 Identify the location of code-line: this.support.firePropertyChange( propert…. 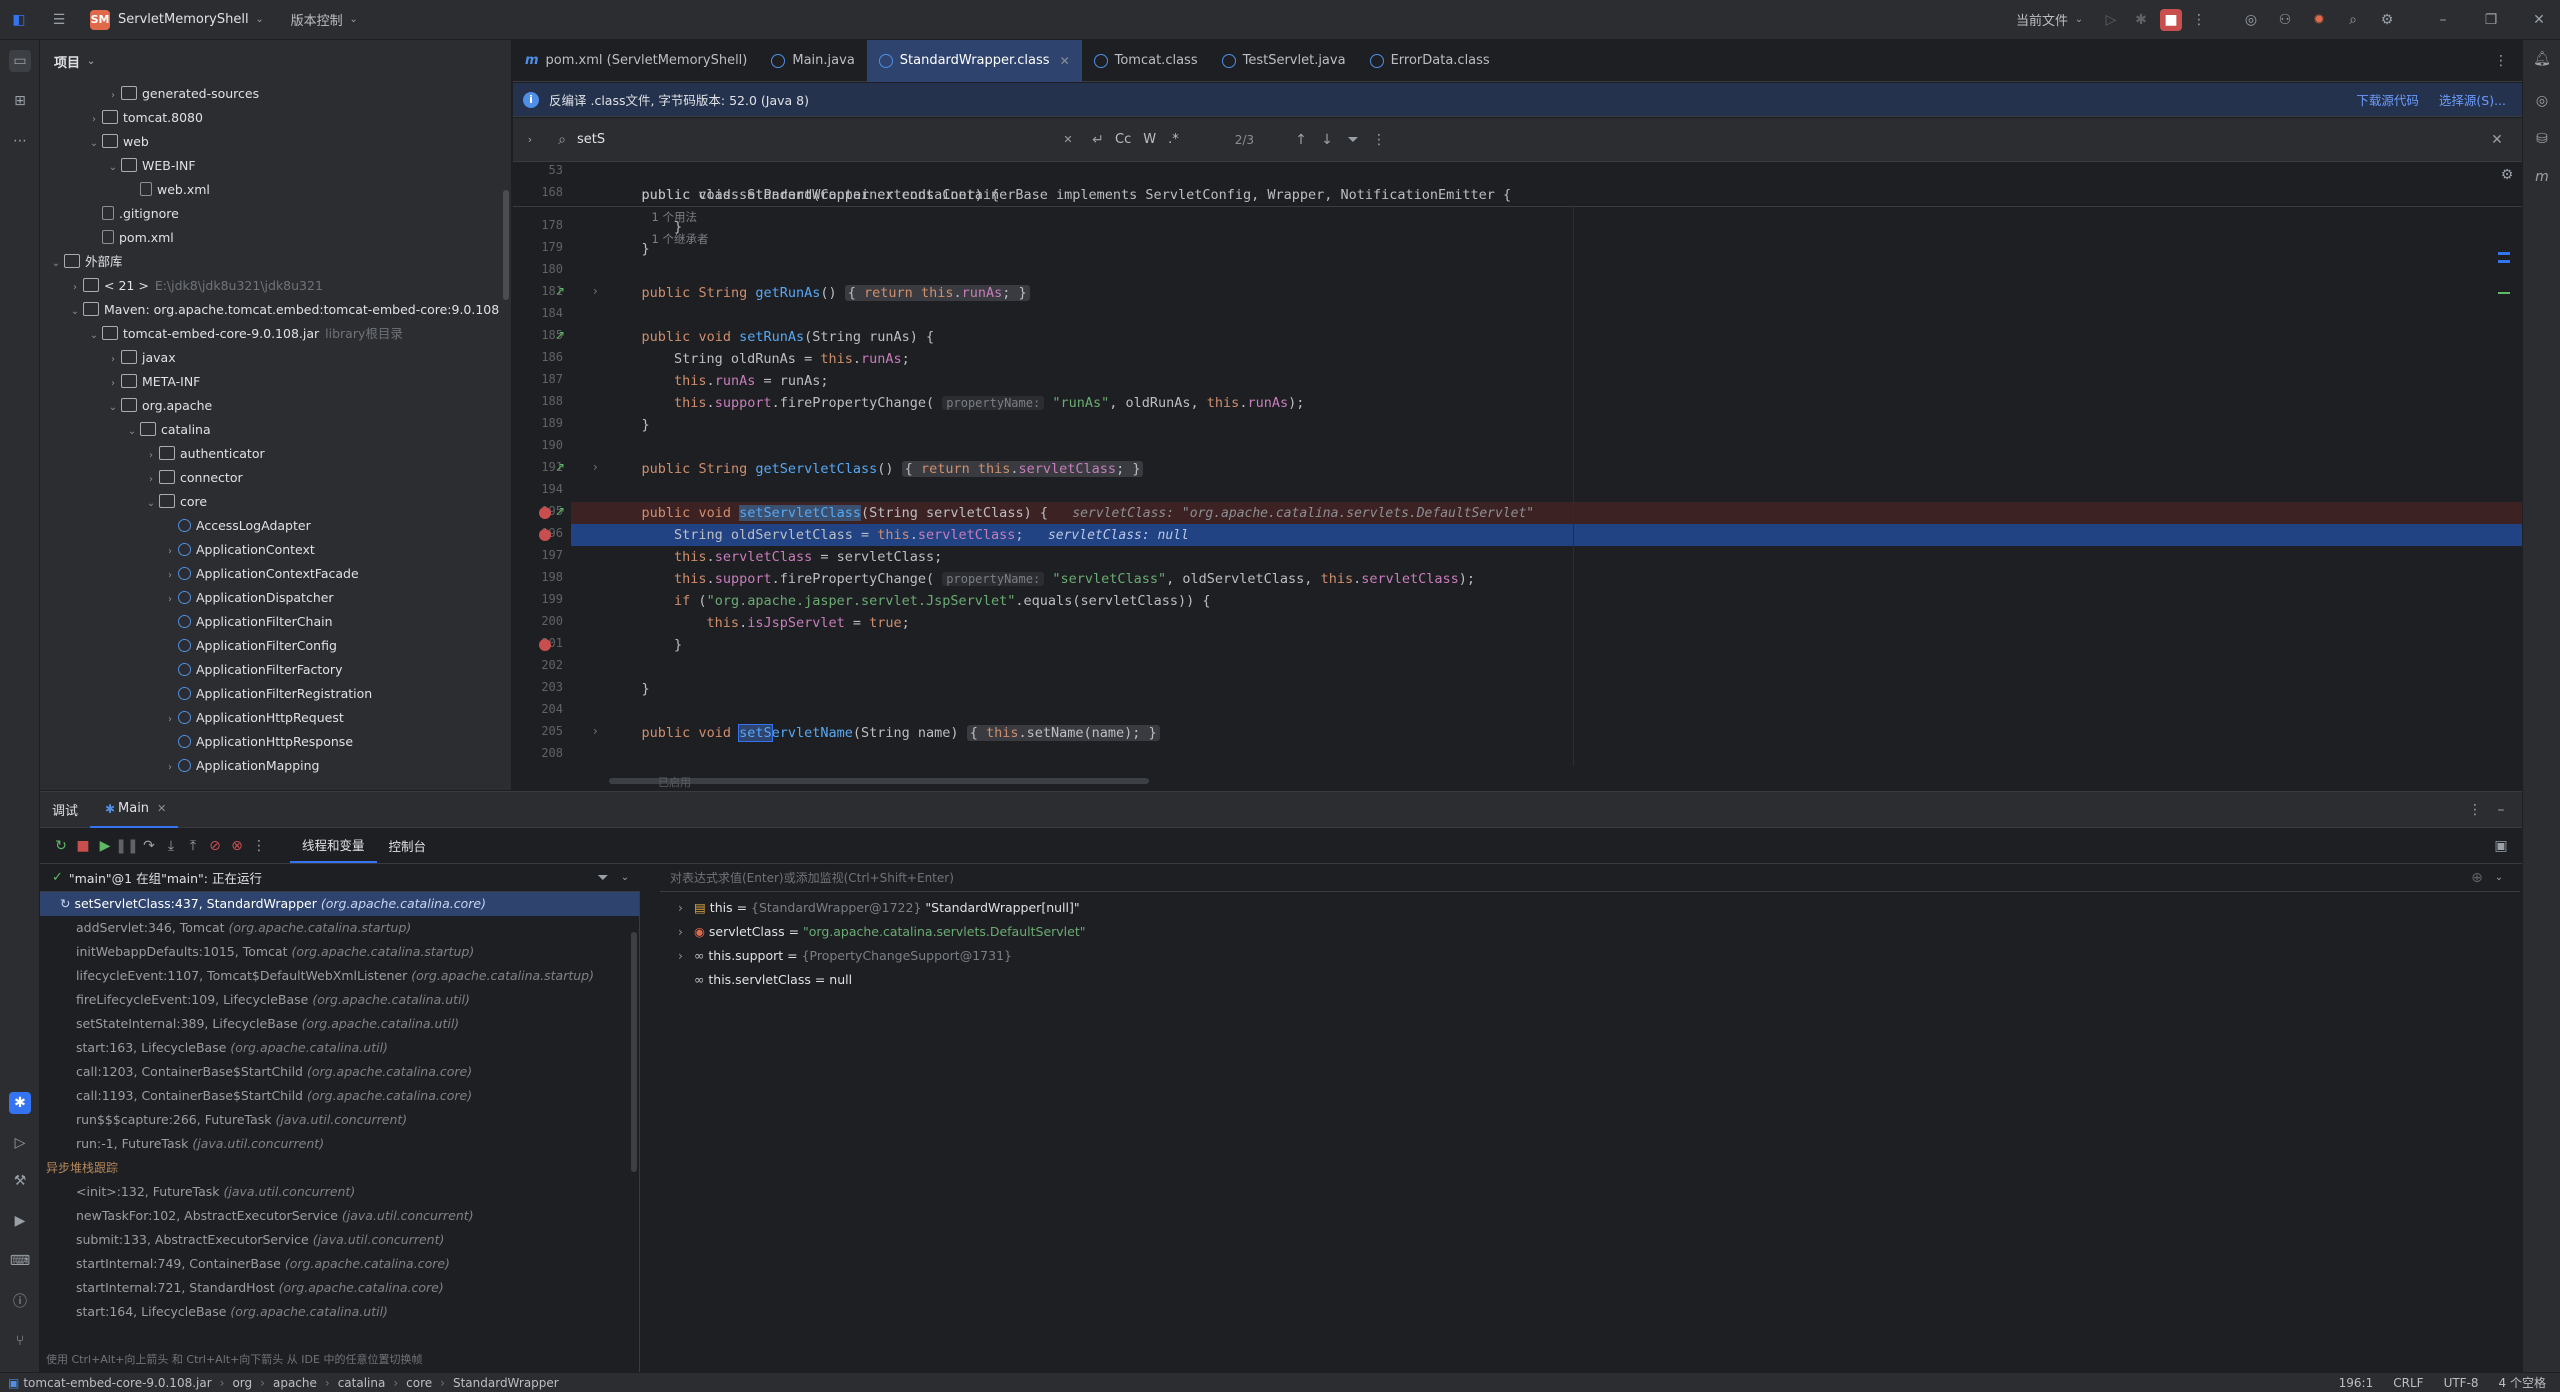
(1546, 579).